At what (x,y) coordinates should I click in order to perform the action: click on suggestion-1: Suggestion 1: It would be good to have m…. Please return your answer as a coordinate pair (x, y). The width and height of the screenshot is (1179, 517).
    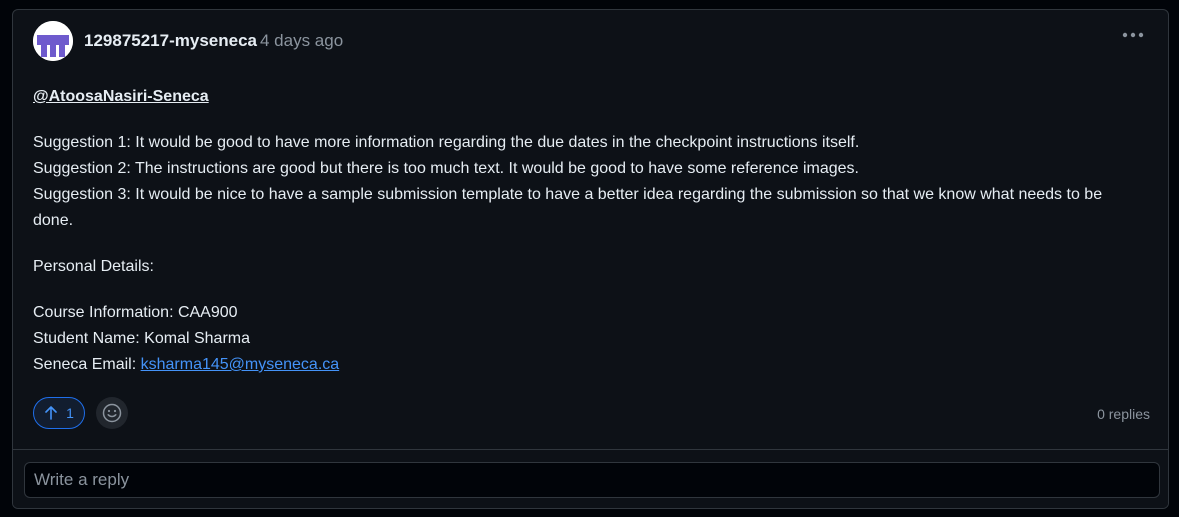
    Looking at the image, I should click on (446, 142).